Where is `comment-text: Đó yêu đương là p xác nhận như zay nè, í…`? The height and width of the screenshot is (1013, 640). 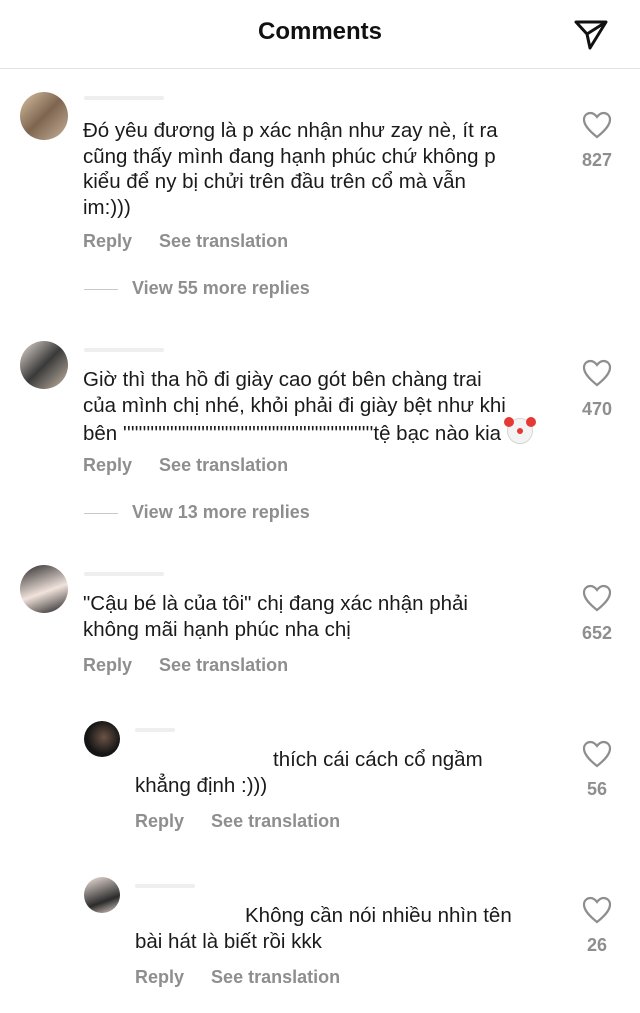 comment-text: Đó yêu đương là p xác nhận như zay nè, í… is located at coordinates (290, 169).